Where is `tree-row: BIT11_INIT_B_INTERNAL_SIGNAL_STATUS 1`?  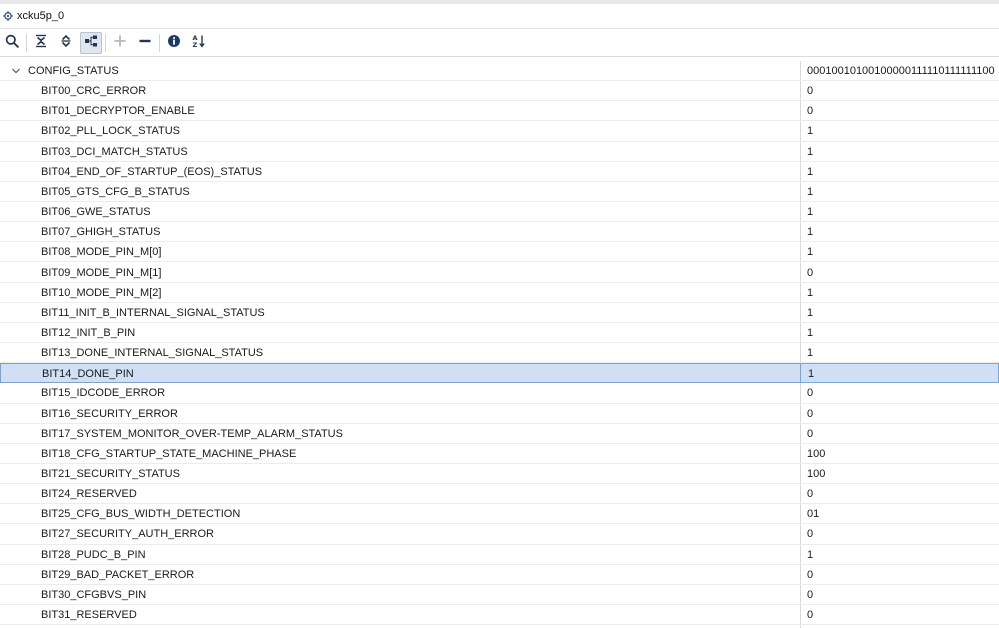 tree-row: BIT11_INIT_B_INTERNAL_SIGNAL_STATUS 1 is located at coordinates (499, 313).